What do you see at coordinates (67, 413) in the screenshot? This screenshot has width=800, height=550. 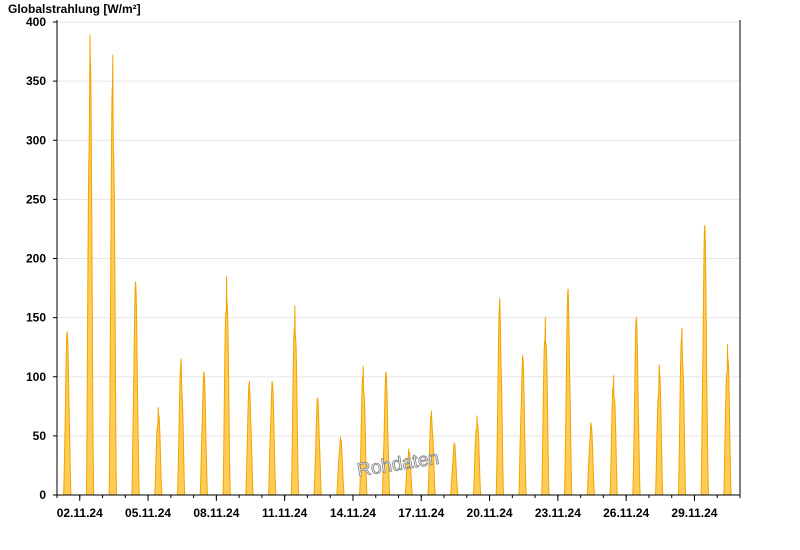 I see `radiation-area-01.11.24` at bounding box center [67, 413].